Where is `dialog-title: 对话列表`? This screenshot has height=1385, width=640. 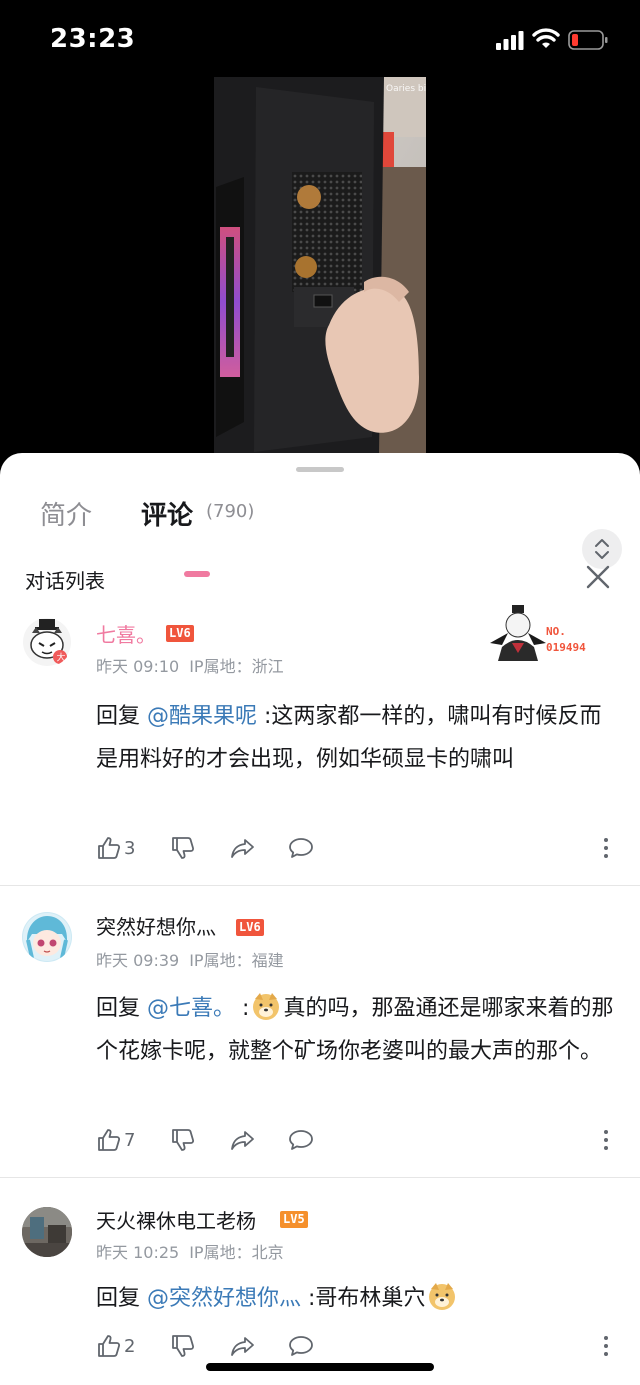
dialog-title: 对话列表 is located at coordinates (65, 581).